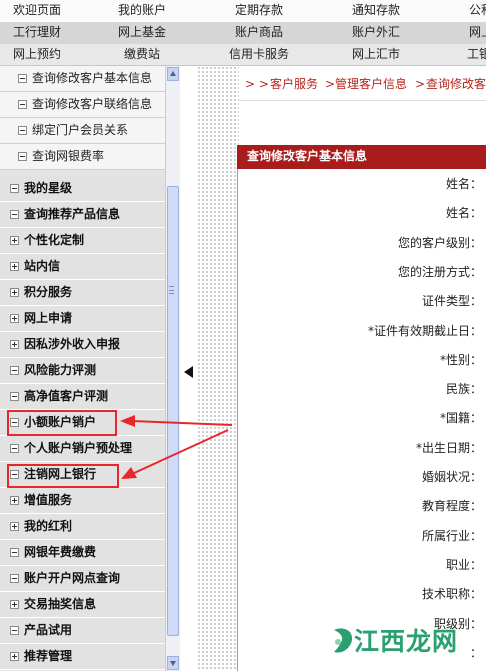  What do you see at coordinates (82, 527) in the screenshot?
I see `sidebar-item: 我的红利` at bounding box center [82, 527].